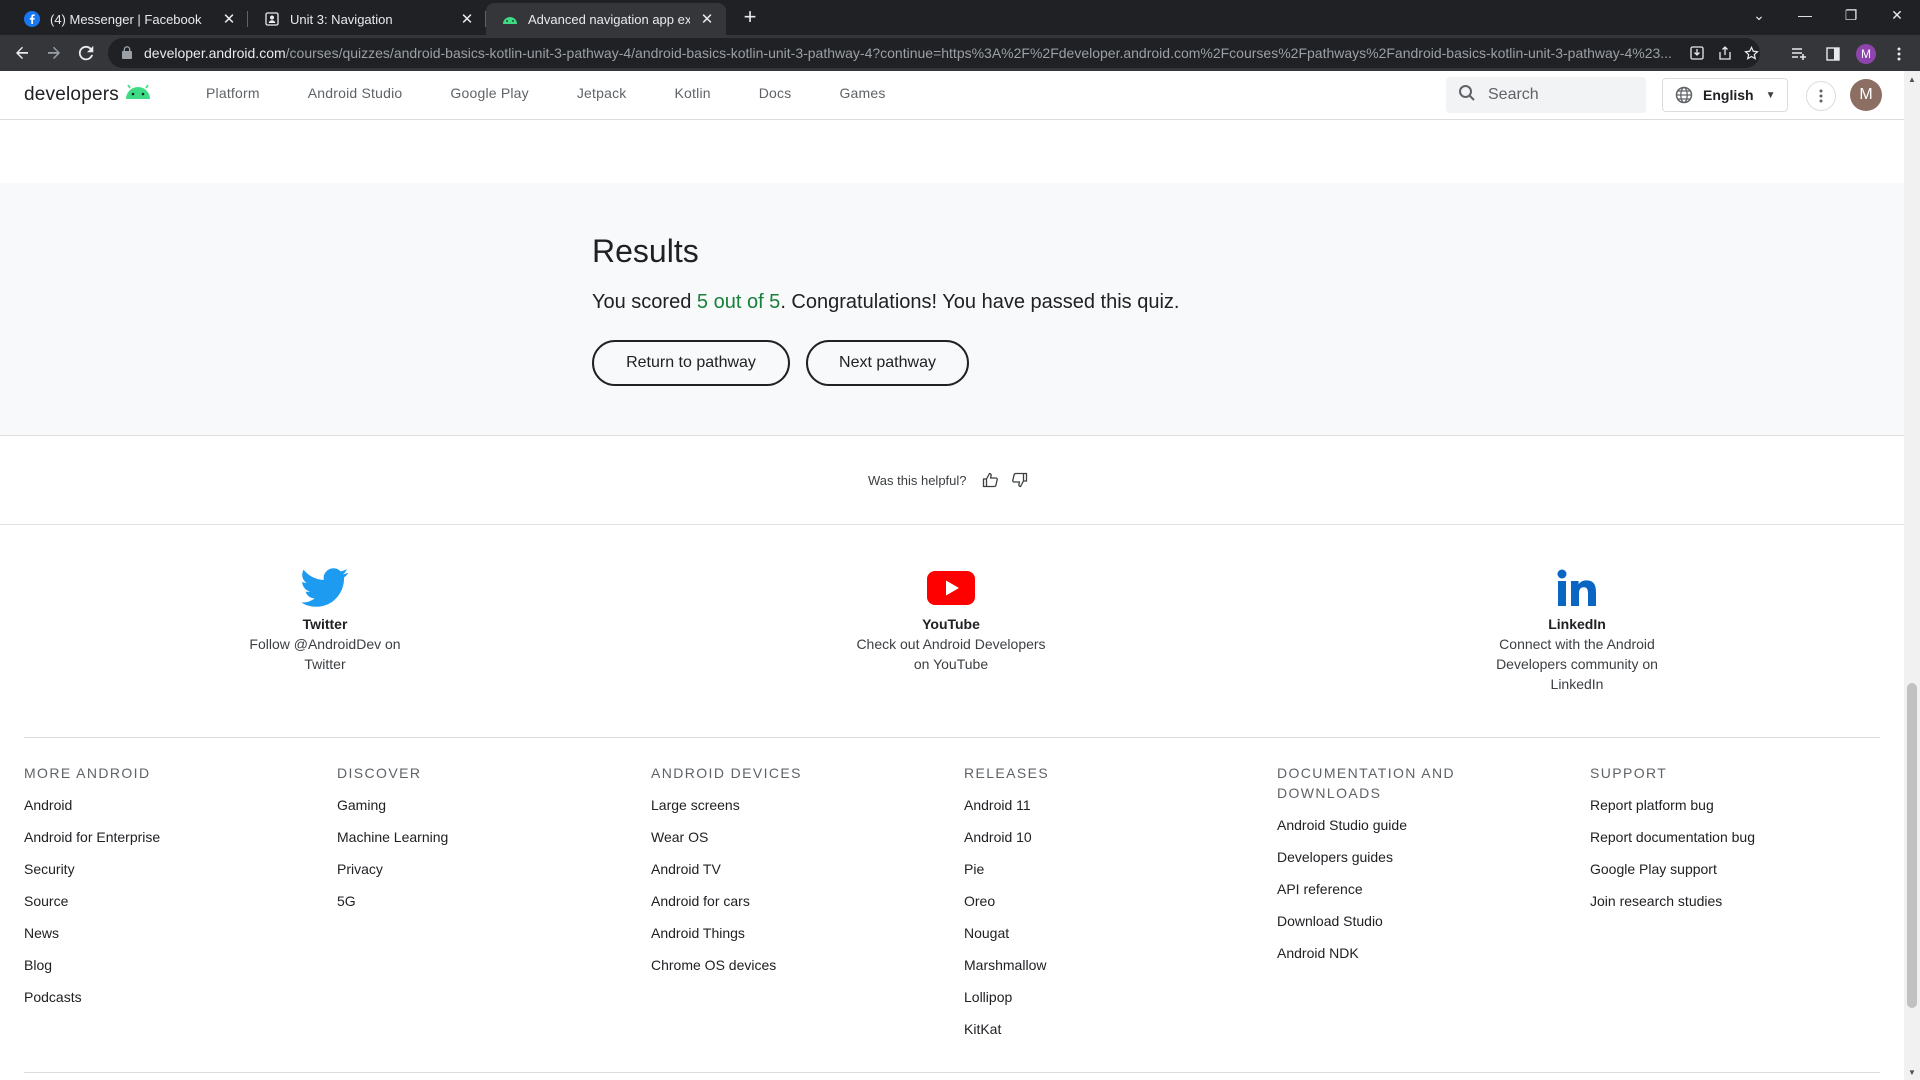 The image size is (1920, 1080). Describe the element at coordinates (771, 901) in the screenshot. I see `footer-link: Android for cars` at that location.